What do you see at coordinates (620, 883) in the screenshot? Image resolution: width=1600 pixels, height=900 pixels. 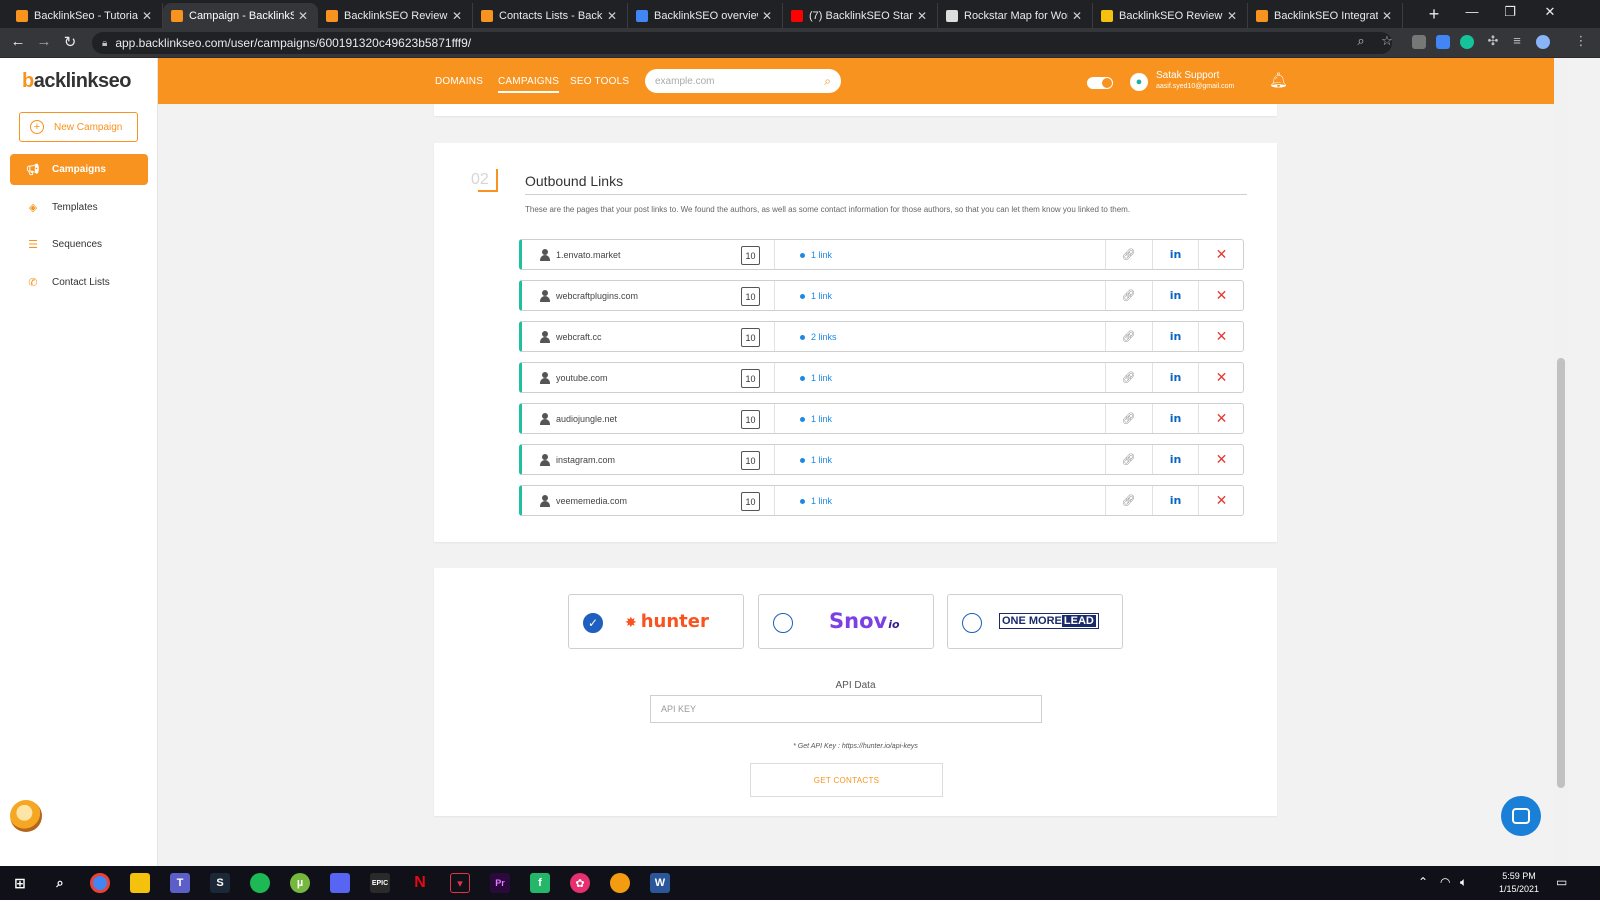 I see `app-icon` at bounding box center [620, 883].